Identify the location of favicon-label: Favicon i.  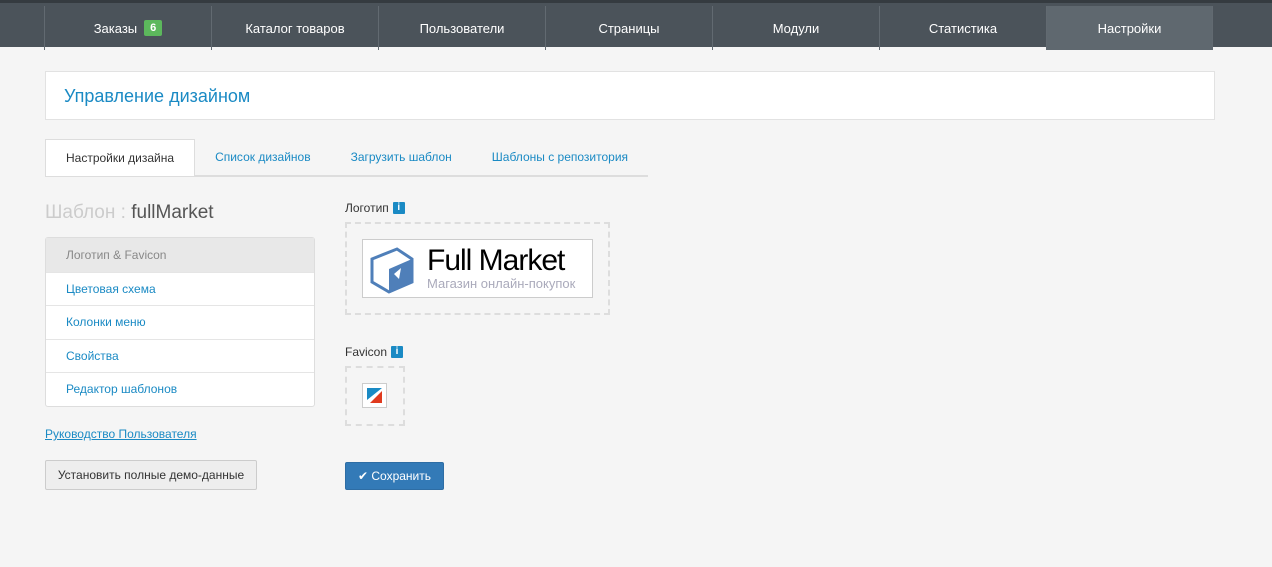
(374, 352).